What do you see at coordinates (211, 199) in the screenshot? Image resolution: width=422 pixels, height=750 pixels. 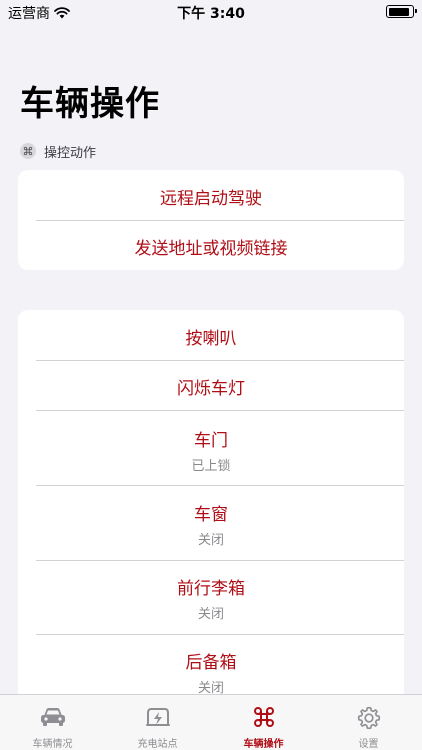 I see `remote-start-label: 远程启动驾驶` at bounding box center [211, 199].